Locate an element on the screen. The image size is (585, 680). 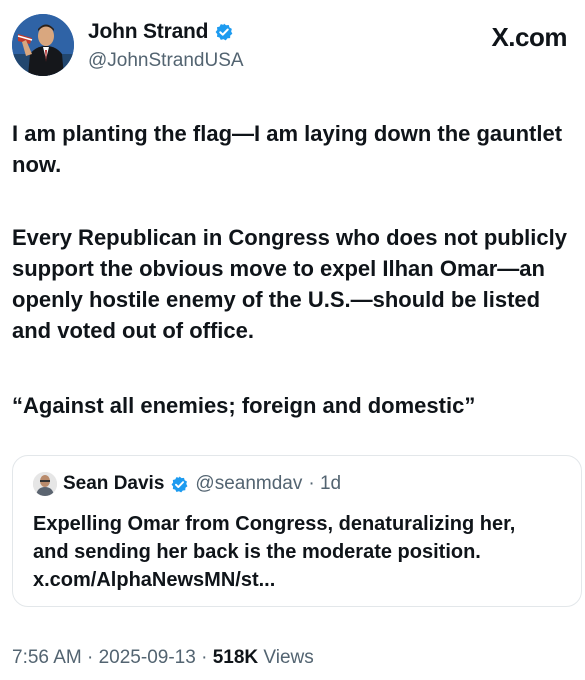
tweet-time: 7:56 AM is located at coordinates (47, 657).